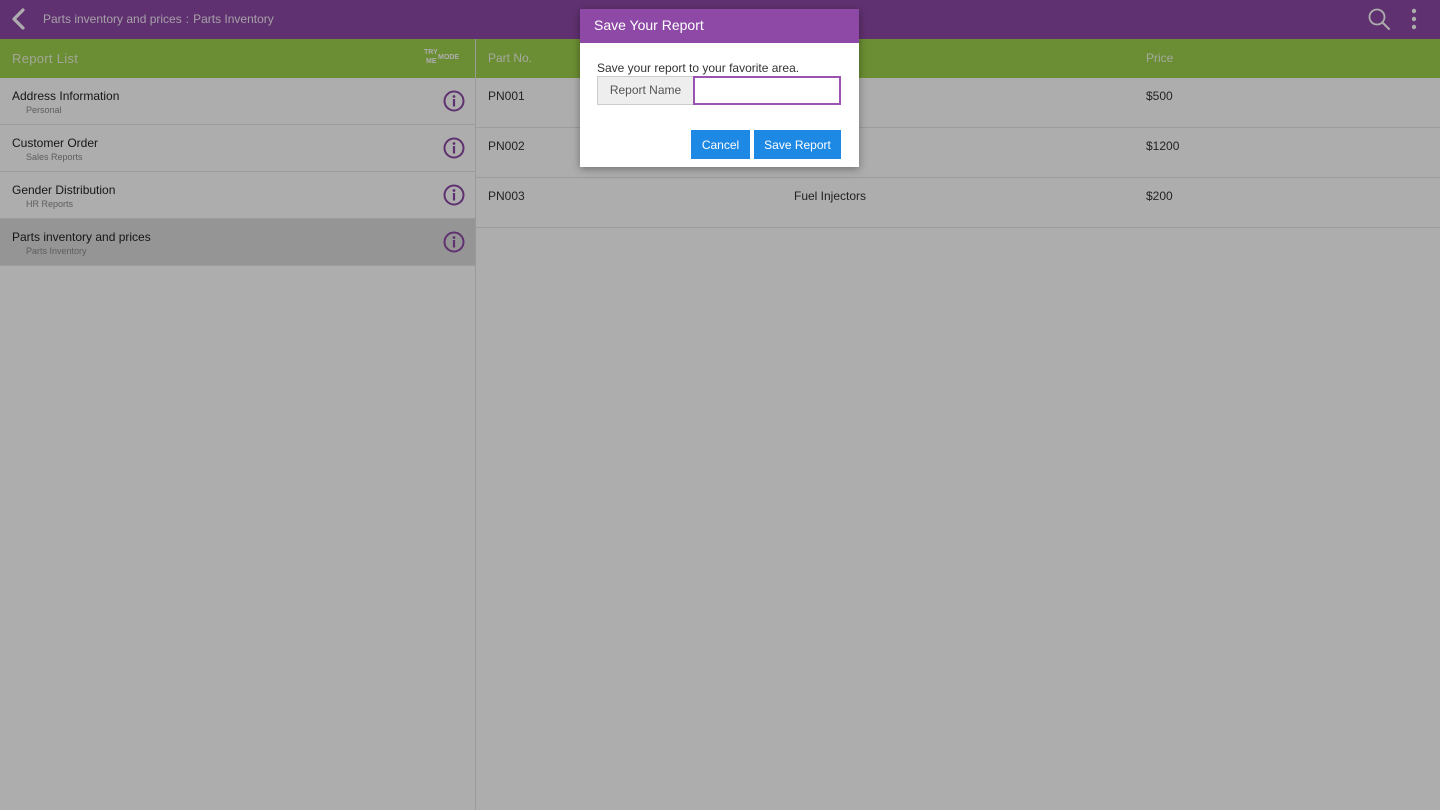  I want to click on save-report-button: Save Report, so click(797, 144).